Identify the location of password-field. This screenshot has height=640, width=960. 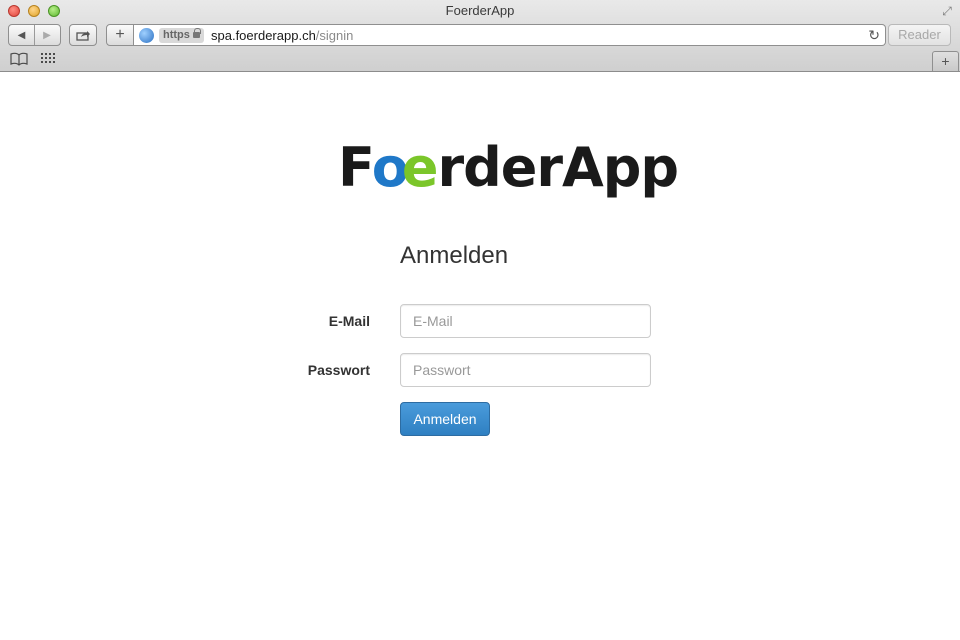
(525, 370).